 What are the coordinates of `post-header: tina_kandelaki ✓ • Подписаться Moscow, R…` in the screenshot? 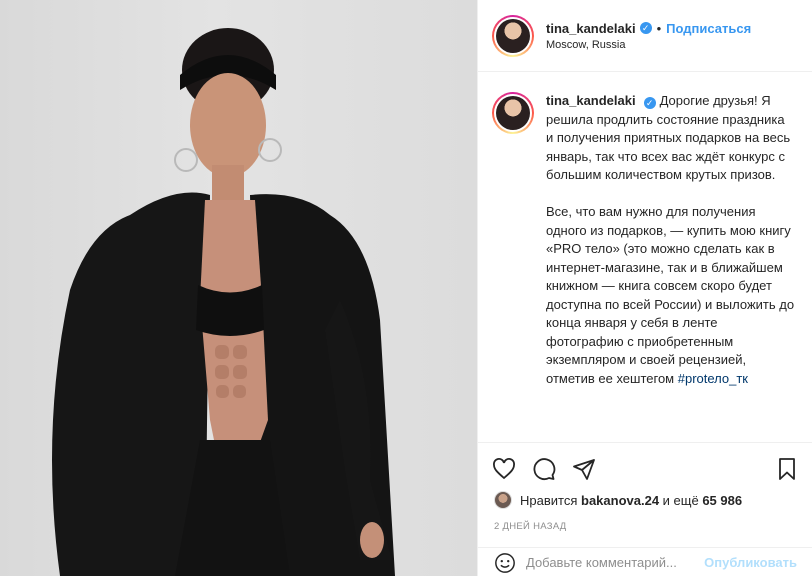 It's located at (645, 36).